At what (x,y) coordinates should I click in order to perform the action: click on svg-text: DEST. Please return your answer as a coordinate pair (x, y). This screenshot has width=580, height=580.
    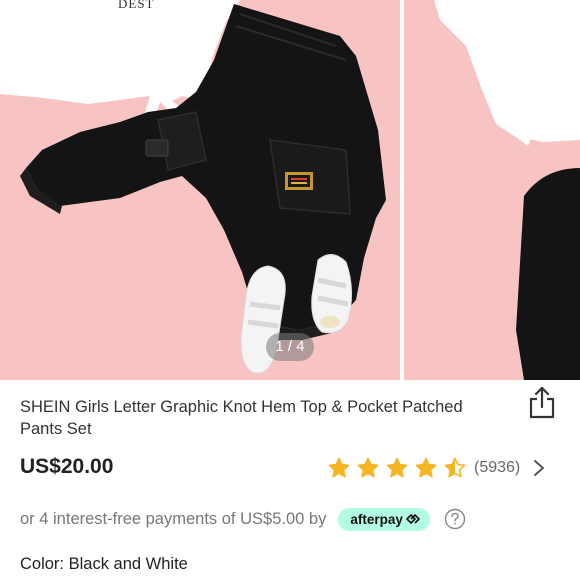
    Looking at the image, I should click on (136, 5).